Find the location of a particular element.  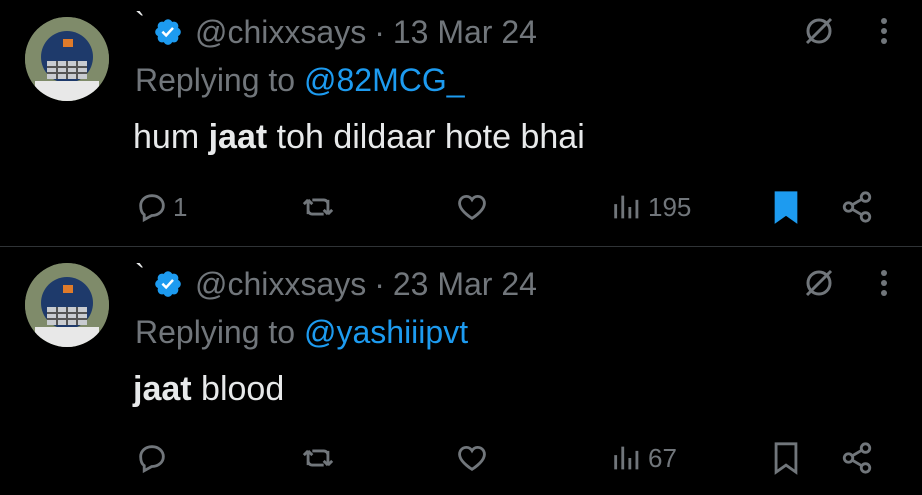

replying-to-link: @82MCG_ is located at coordinates (384, 80).